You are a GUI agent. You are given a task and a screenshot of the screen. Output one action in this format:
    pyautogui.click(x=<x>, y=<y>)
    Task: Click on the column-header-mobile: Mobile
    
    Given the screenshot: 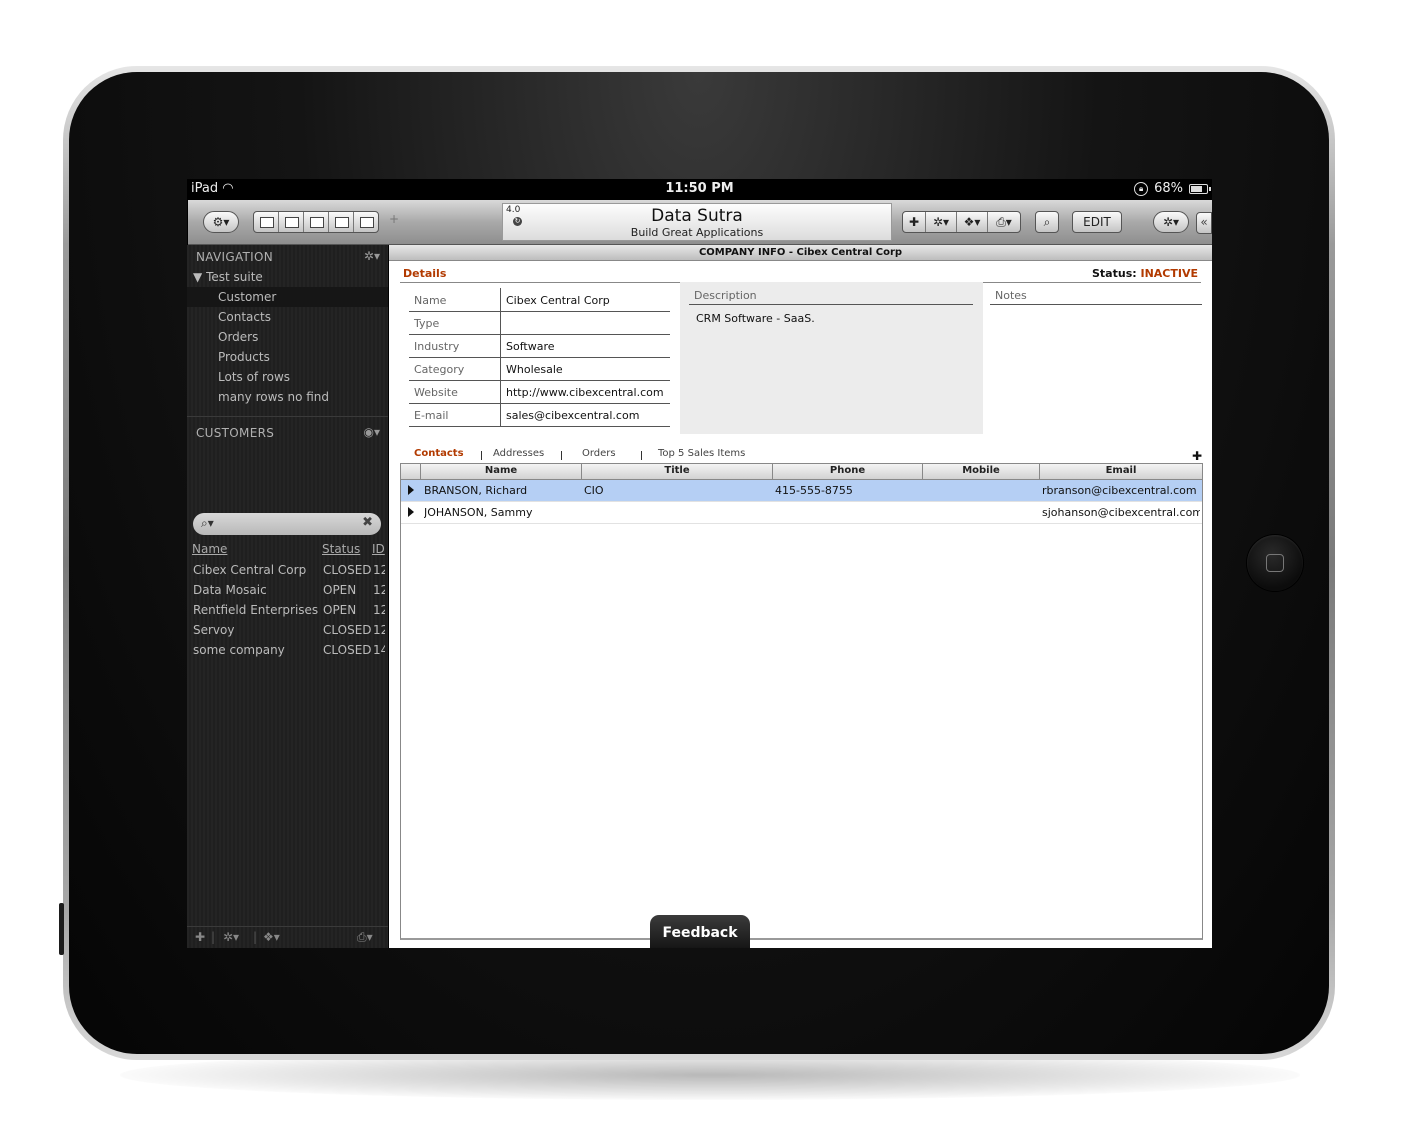 What is the action you would take?
    pyautogui.click(x=981, y=470)
    